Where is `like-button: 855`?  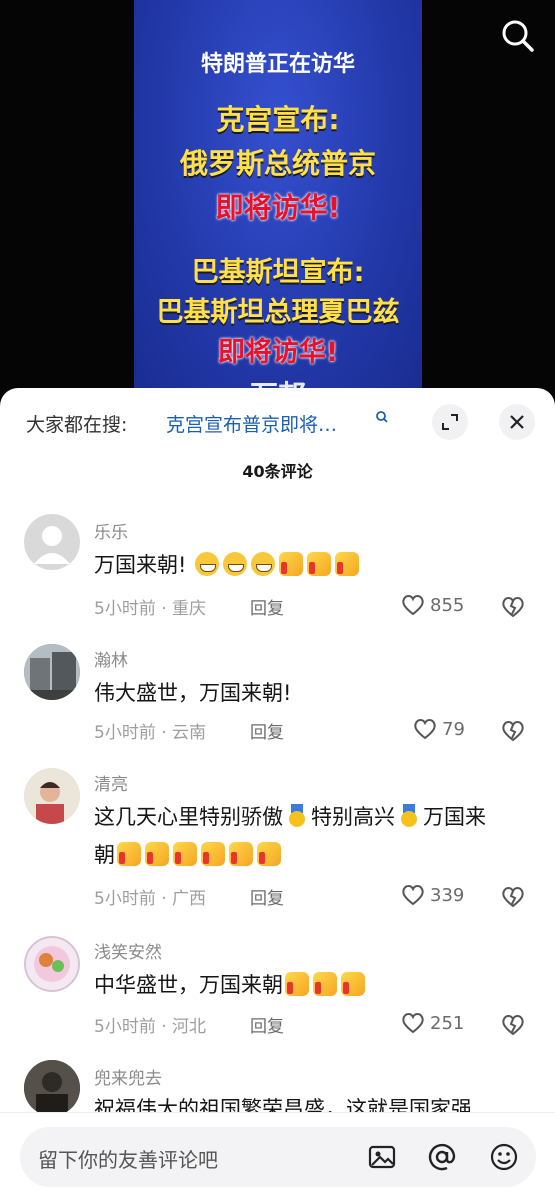
like-button: 855 is located at coordinates (435, 606).